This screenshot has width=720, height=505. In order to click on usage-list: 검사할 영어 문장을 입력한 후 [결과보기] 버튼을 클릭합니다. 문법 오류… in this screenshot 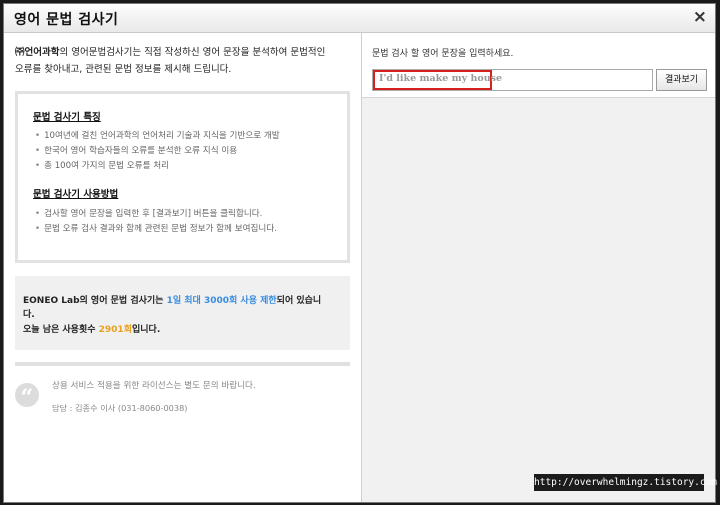, I will do `click(156, 222)`.